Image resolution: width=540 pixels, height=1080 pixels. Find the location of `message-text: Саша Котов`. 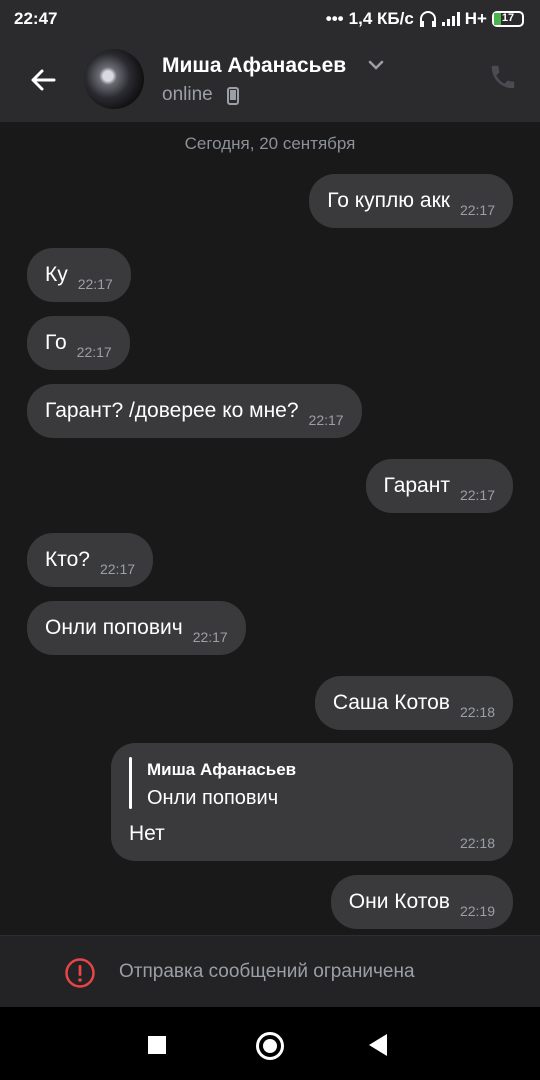

message-text: Саша Котов is located at coordinates (391, 702).